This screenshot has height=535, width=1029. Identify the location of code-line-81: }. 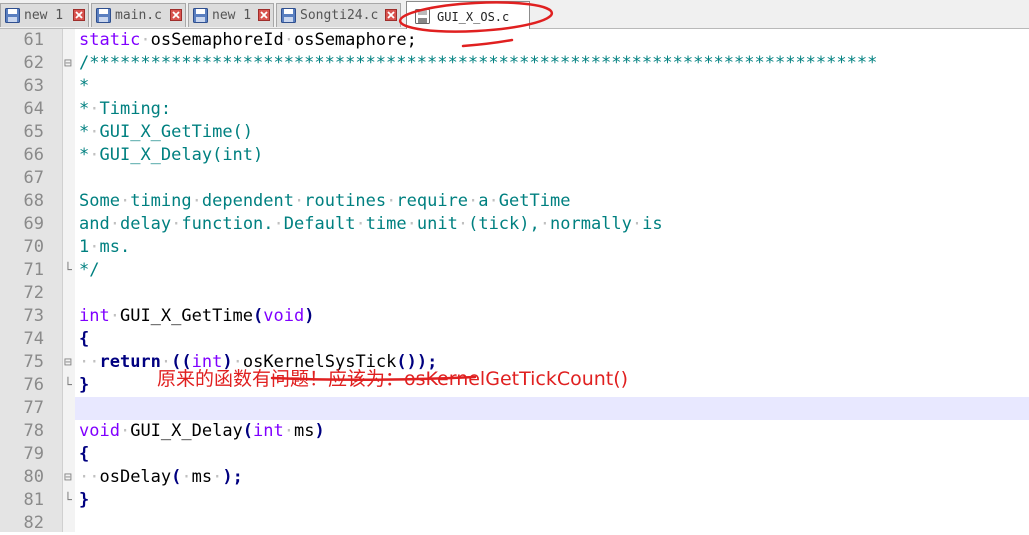
(84, 500).